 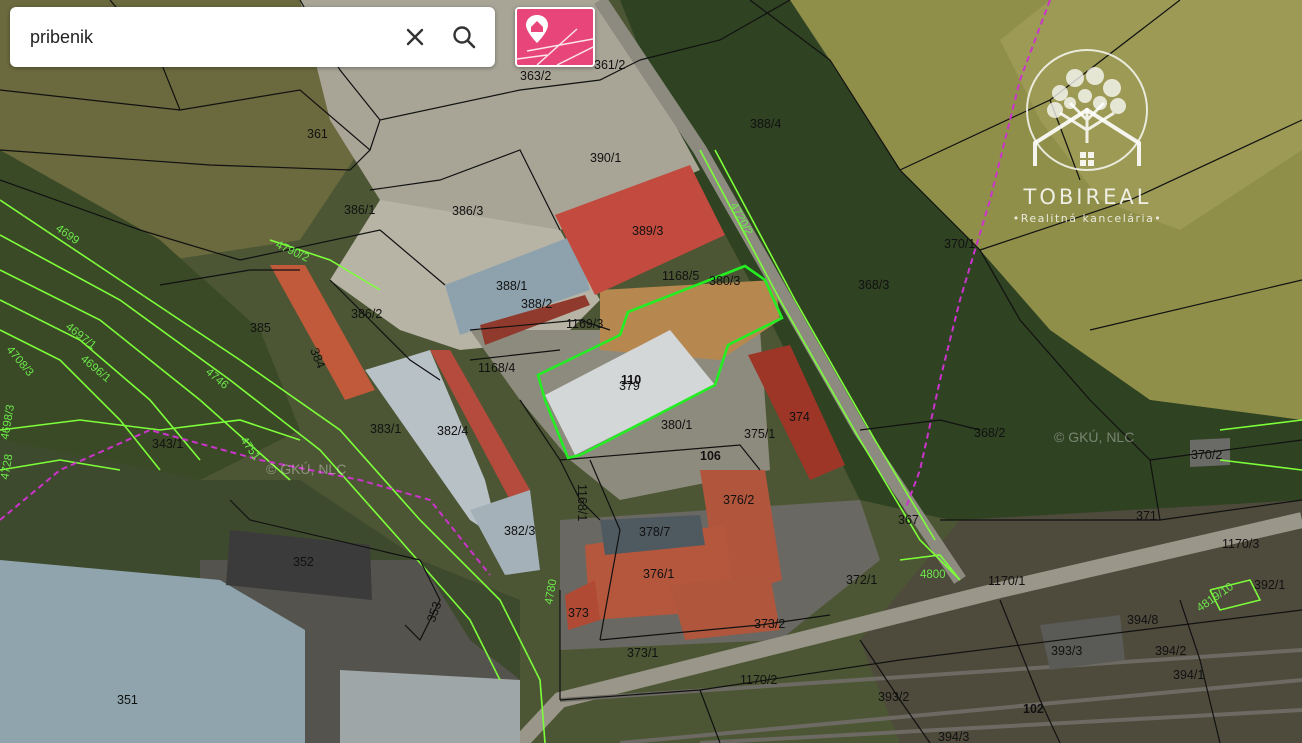 What do you see at coordinates (582, 502) in the screenshot?
I see `parcel-label: 1168/1` at bounding box center [582, 502].